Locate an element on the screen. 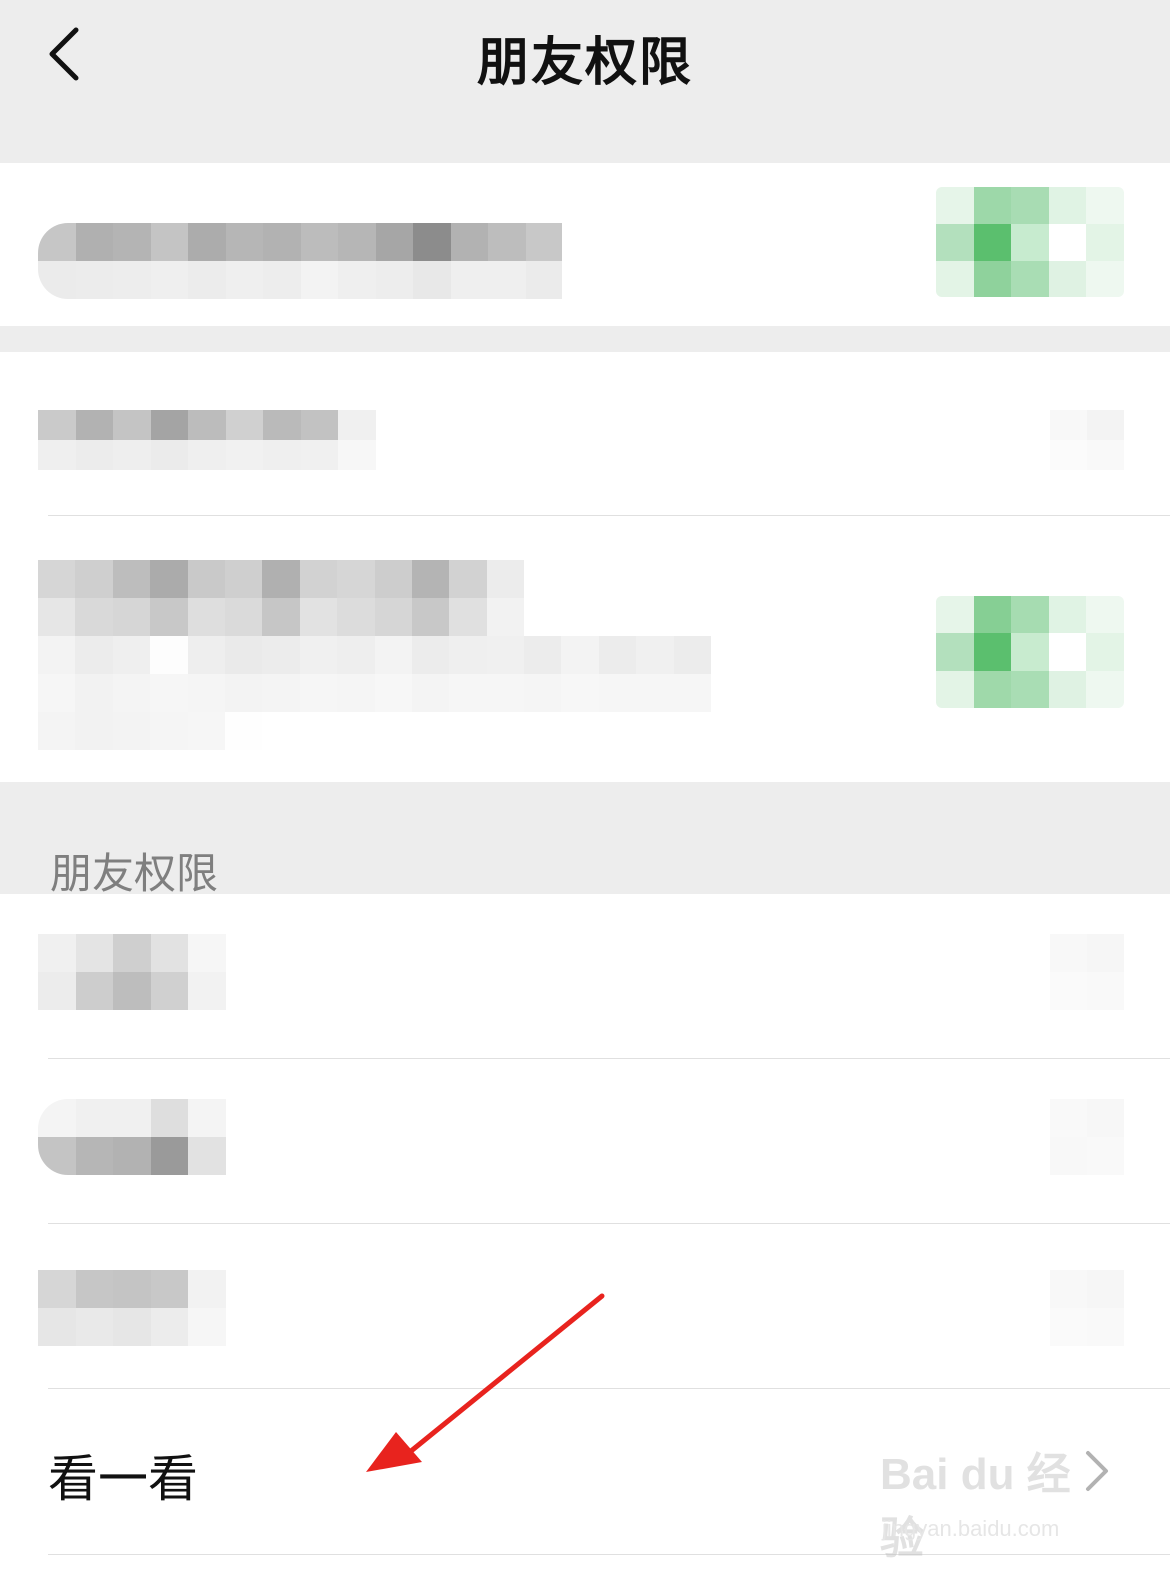 The image size is (1170, 1592). watermark: Bai du 经验 jingyan.baidu.com is located at coordinates (990, 1500).